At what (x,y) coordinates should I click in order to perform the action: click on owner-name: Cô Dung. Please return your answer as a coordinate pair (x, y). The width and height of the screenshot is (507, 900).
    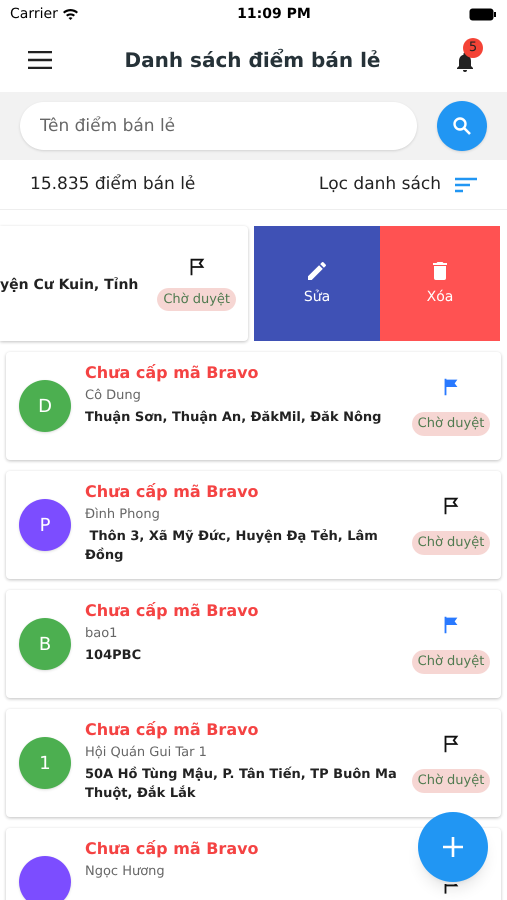
    Looking at the image, I should click on (113, 396).